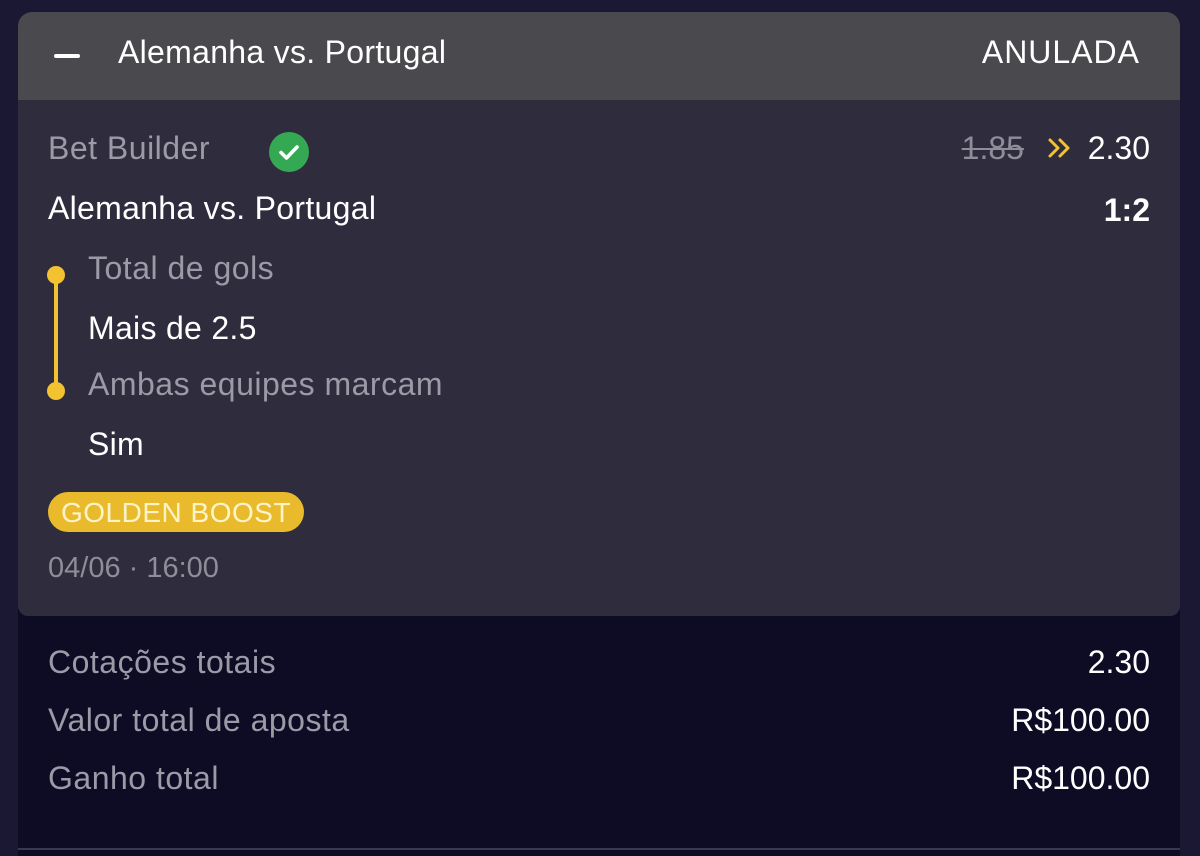 This screenshot has height=856, width=1200. Describe the element at coordinates (199, 720) in the screenshot. I see `summary-label: Valor total de aposta` at that location.